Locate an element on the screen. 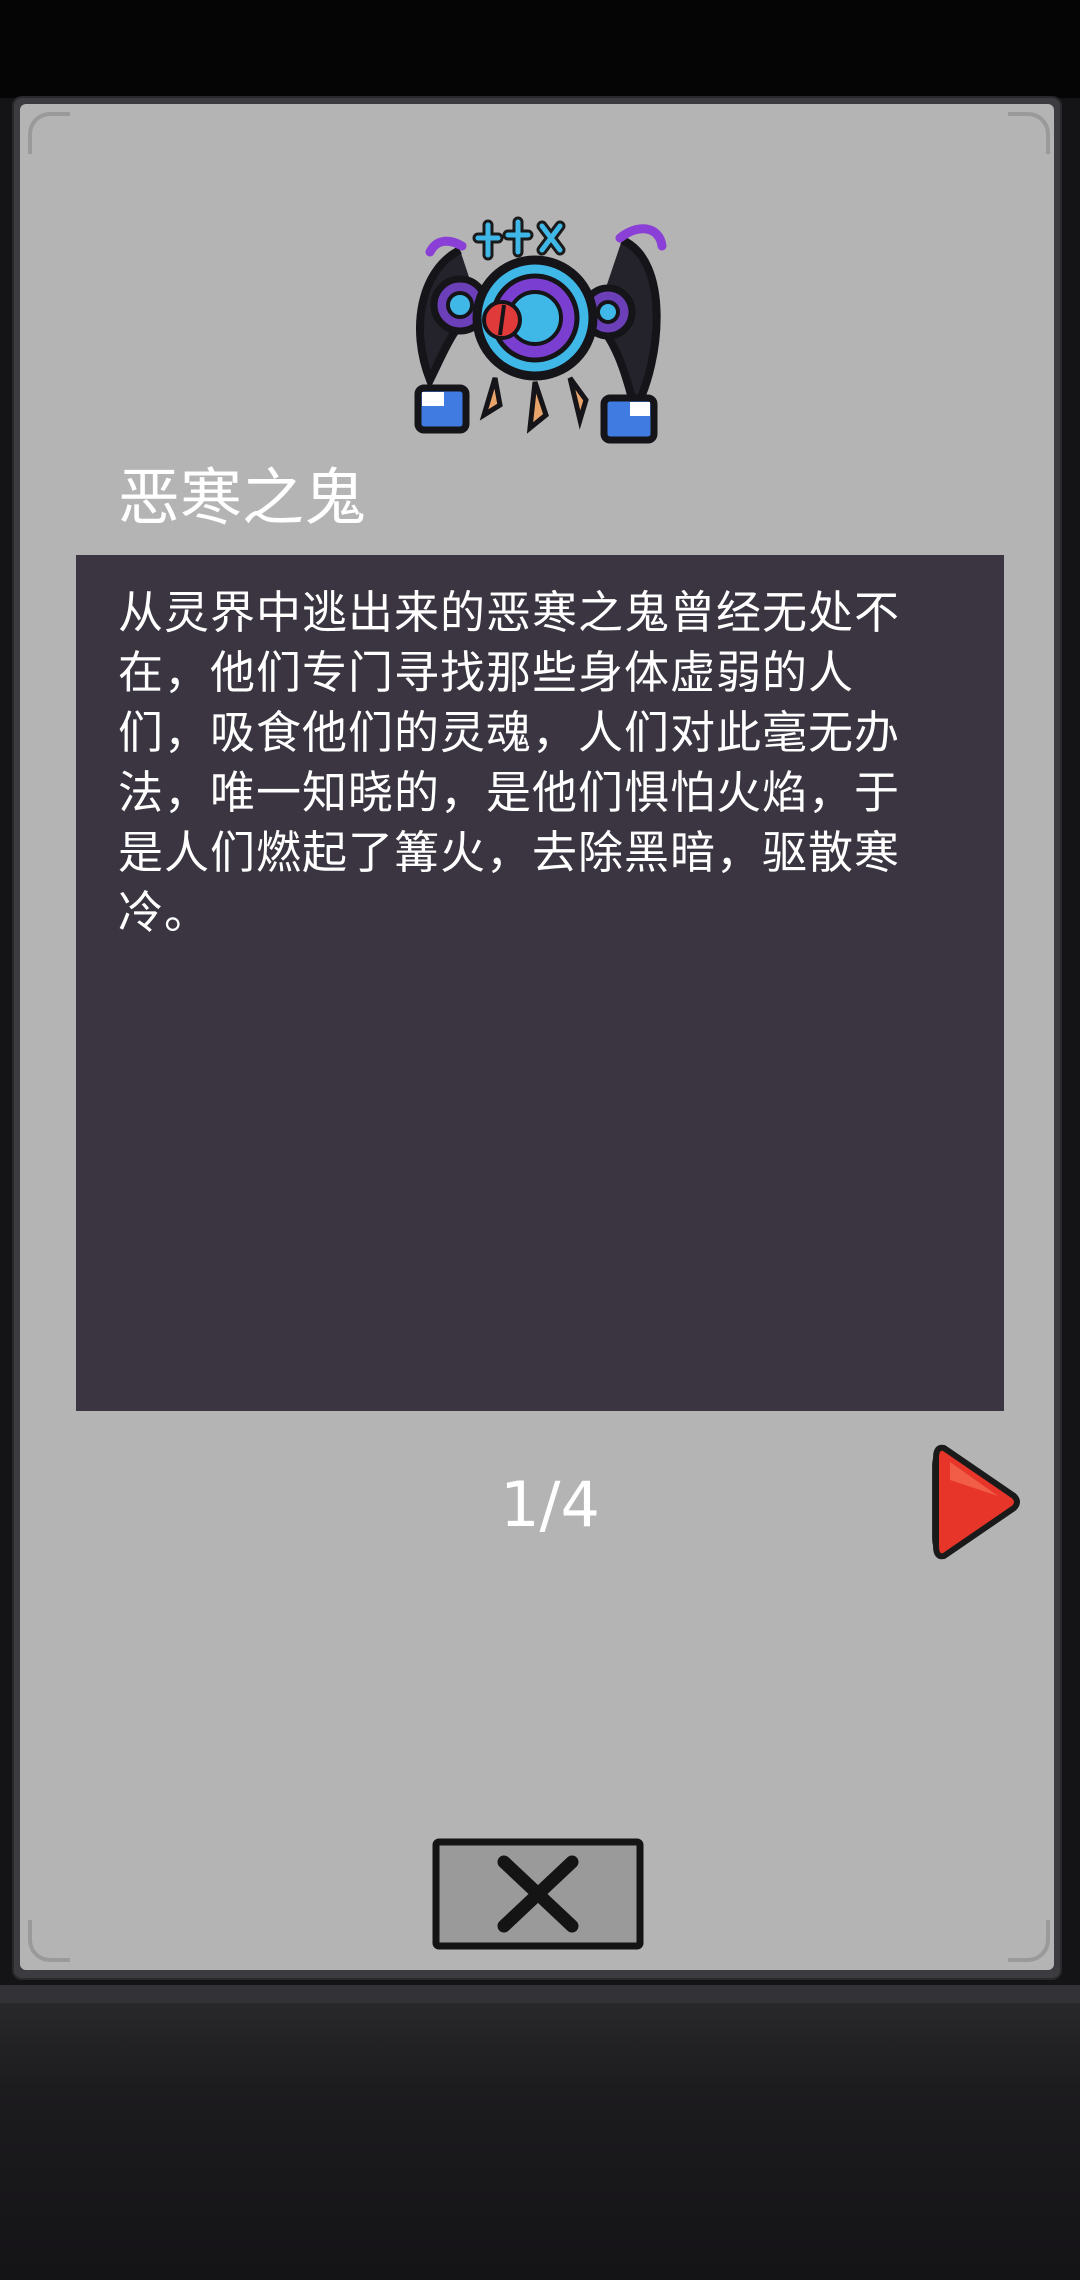 The width and height of the screenshot is (1080, 2280). red-arrow-right-icon is located at coordinates (976, 1502).